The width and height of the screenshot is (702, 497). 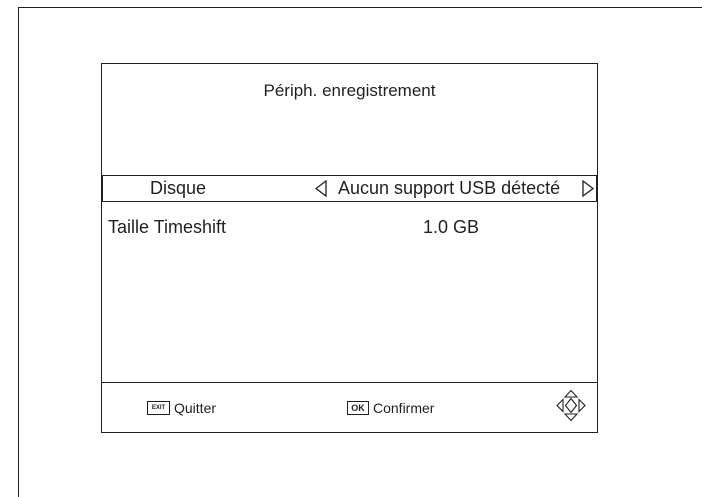 I want to click on ok-hint: OK Confirmer, so click(x=390, y=408).